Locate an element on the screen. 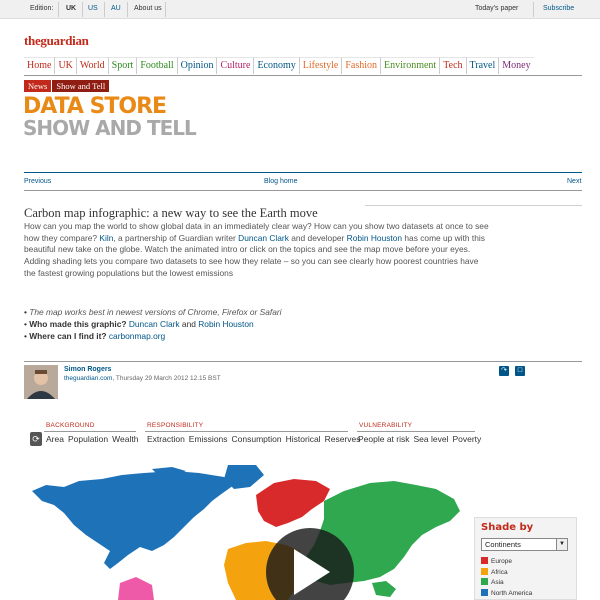 The height and width of the screenshot is (600, 600). option-historical: Historical is located at coordinates (303, 438).